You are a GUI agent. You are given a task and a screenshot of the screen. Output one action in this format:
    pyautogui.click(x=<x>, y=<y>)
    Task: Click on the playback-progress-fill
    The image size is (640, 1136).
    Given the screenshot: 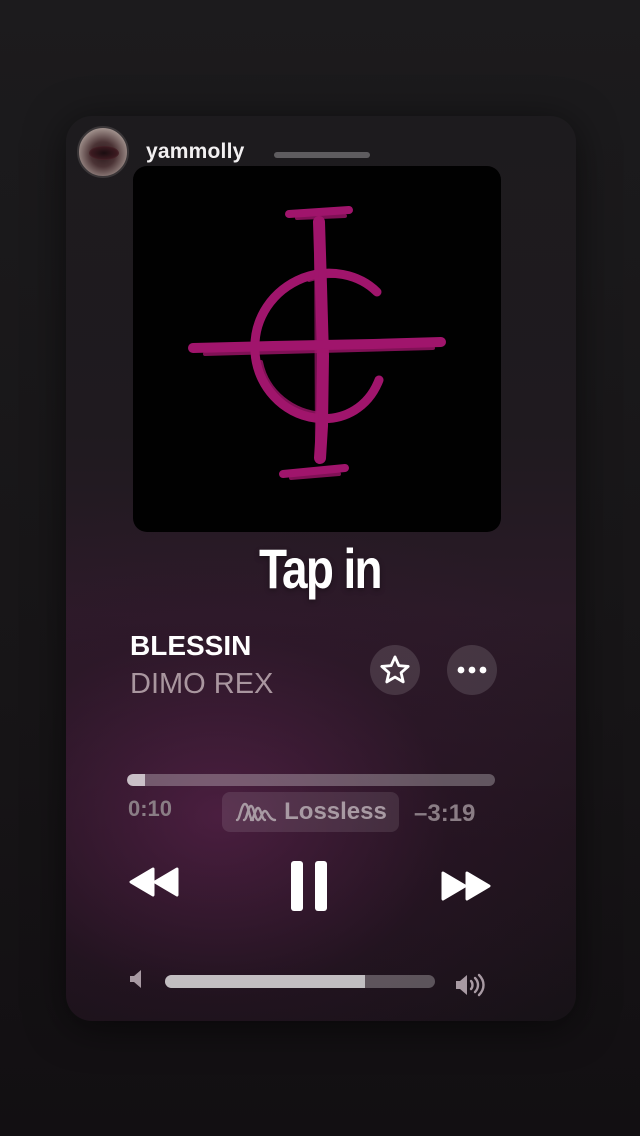 What is the action you would take?
    pyautogui.click(x=136, y=780)
    